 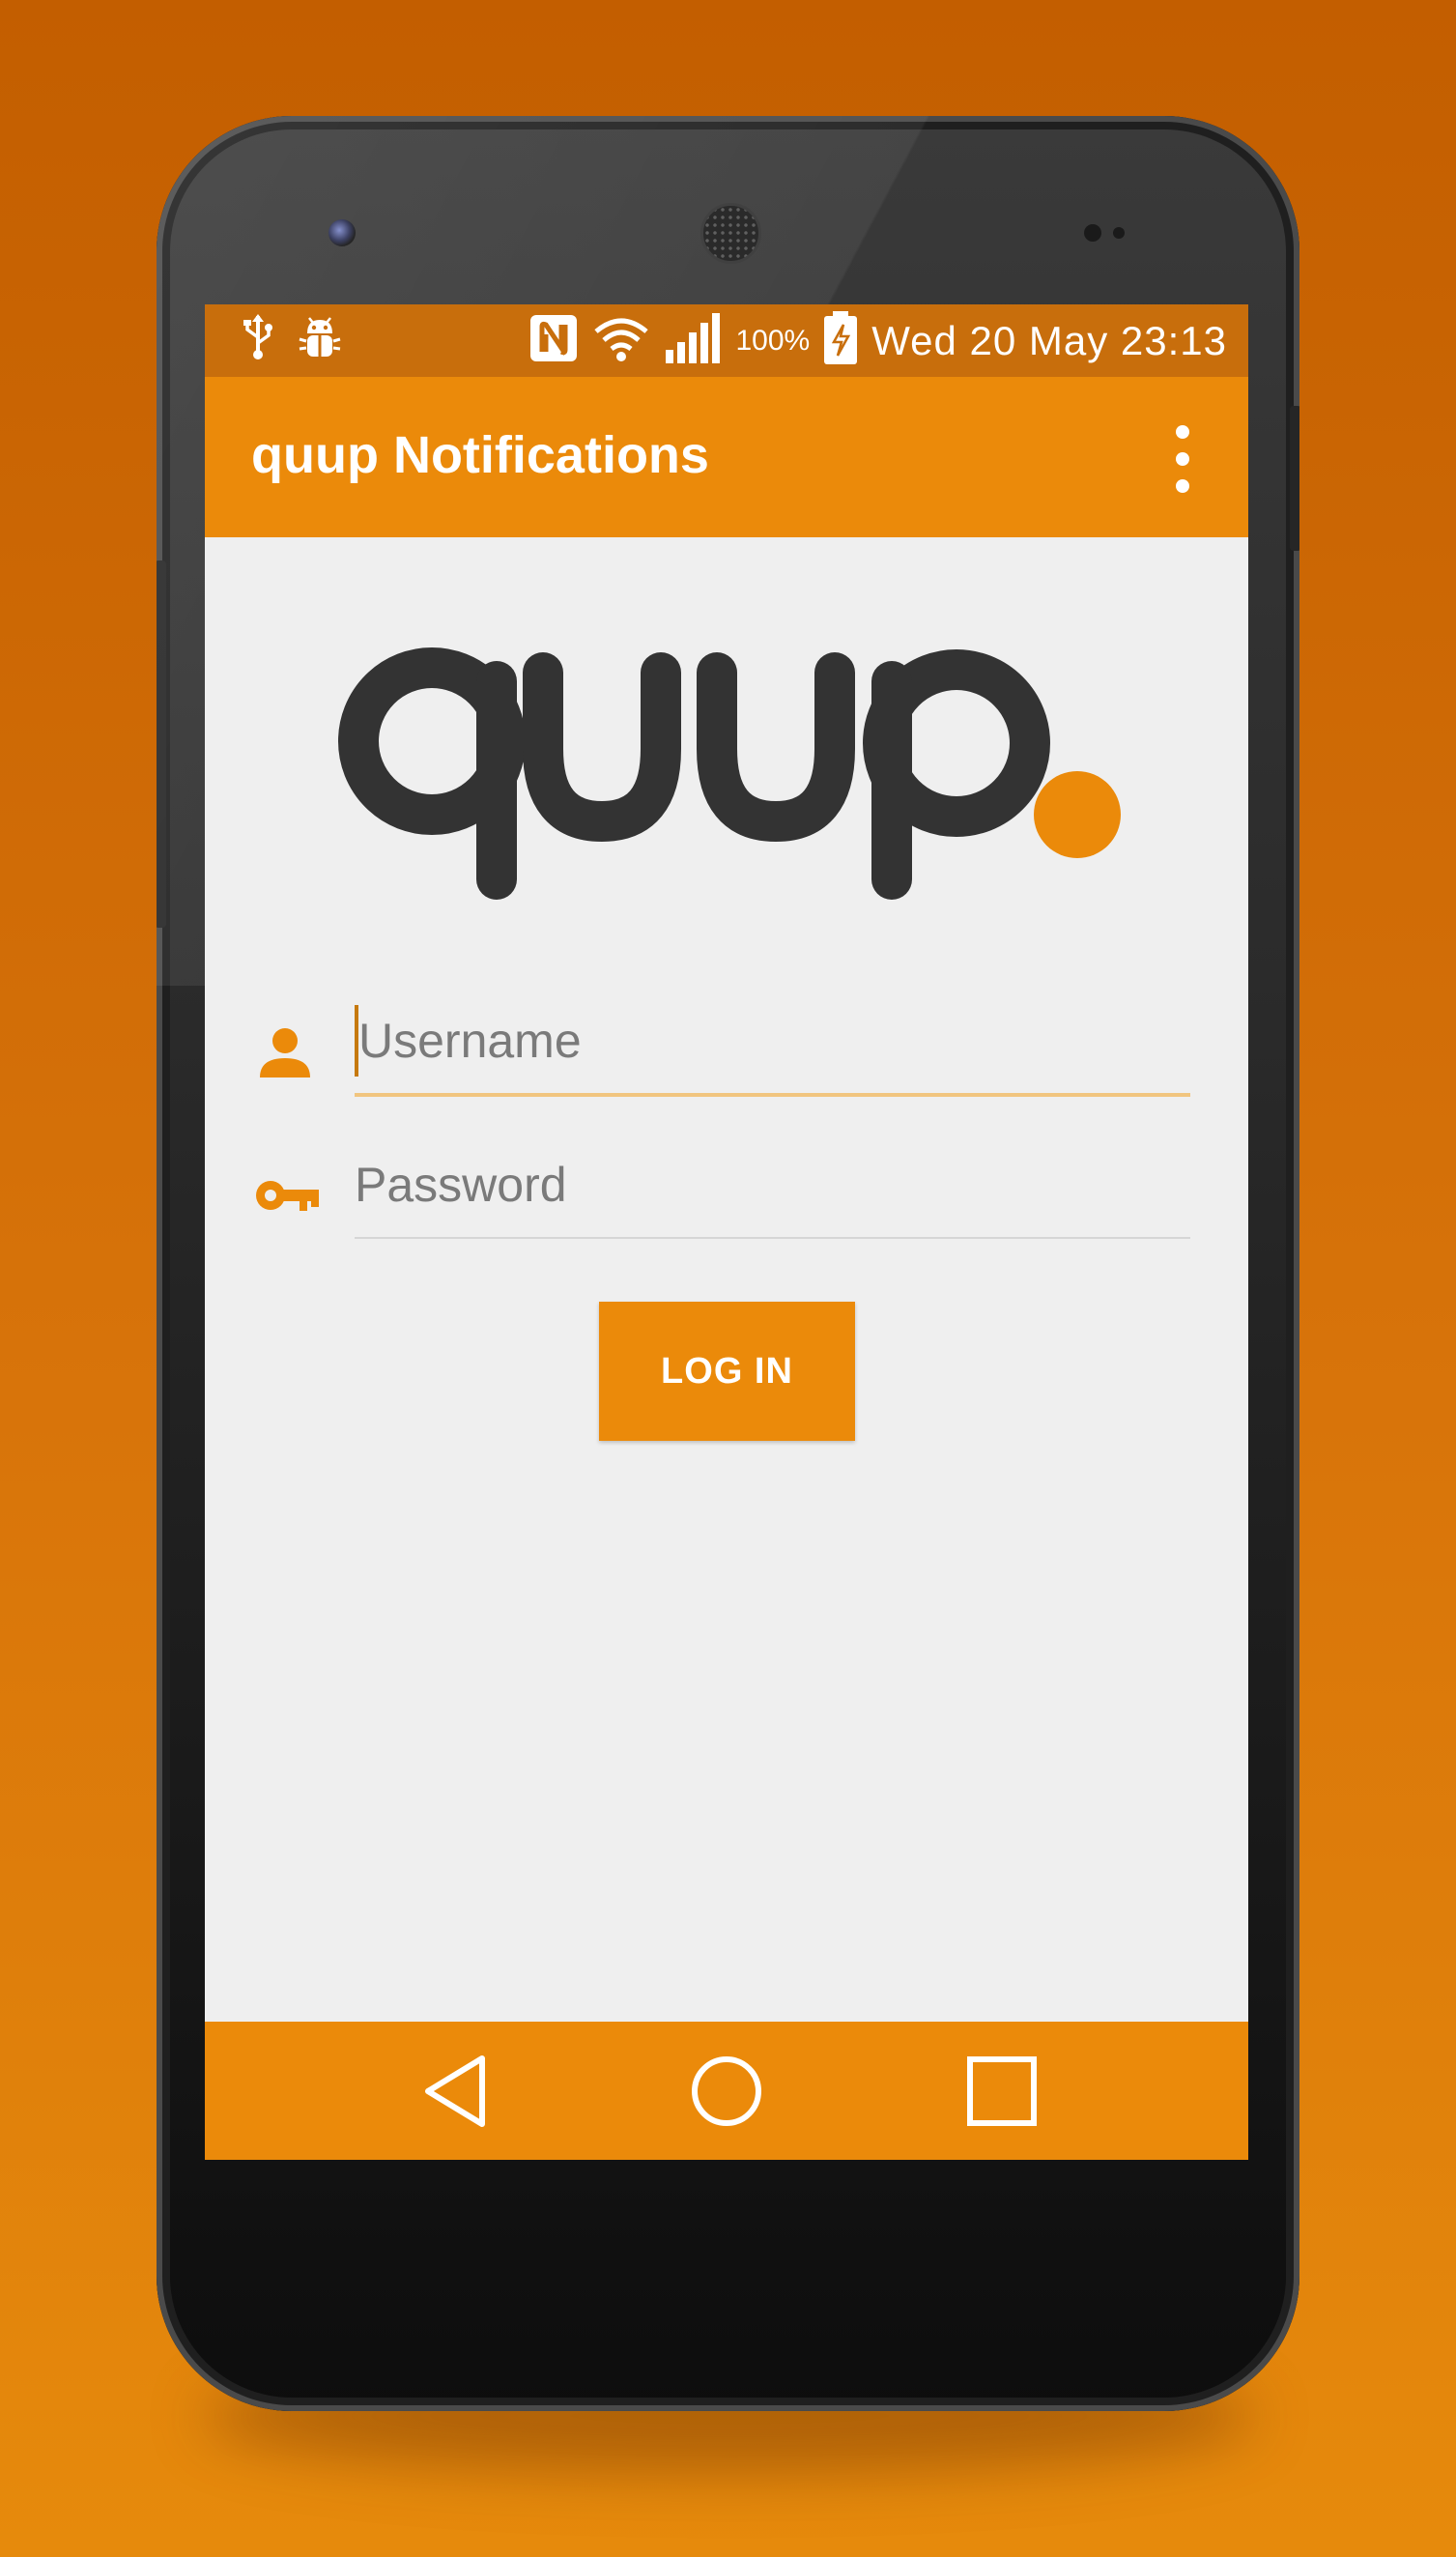 I want to click on overflow-menu-icon, so click(x=1182, y=459).